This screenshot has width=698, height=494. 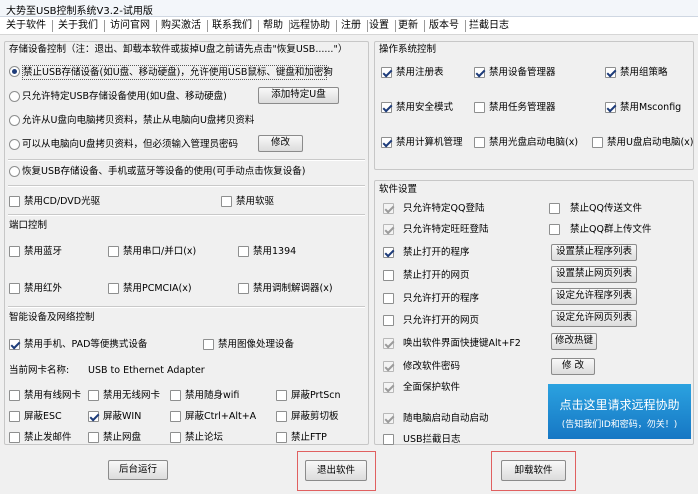 What do you see at coordinates (81, 26) in the screenshot?
I see `menu-about-us: 关于我们` at bounding box center [81, 26].